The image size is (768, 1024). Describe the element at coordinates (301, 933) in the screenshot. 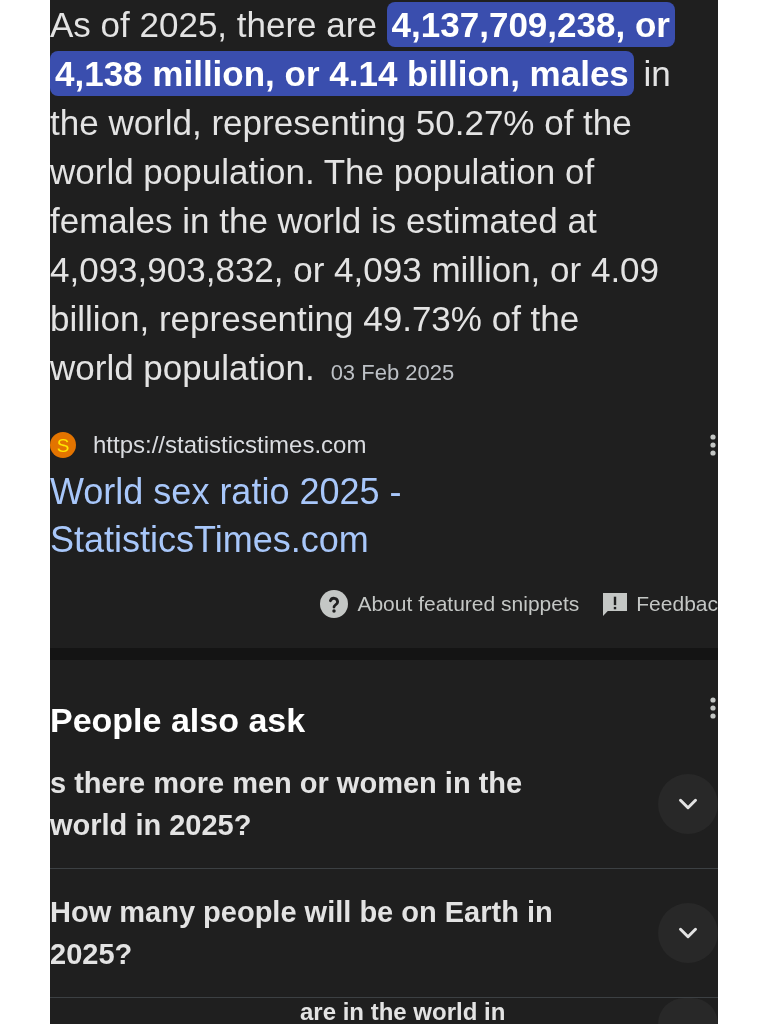

I see `question-text: How many people will be on Earth in 2025?` at that location.